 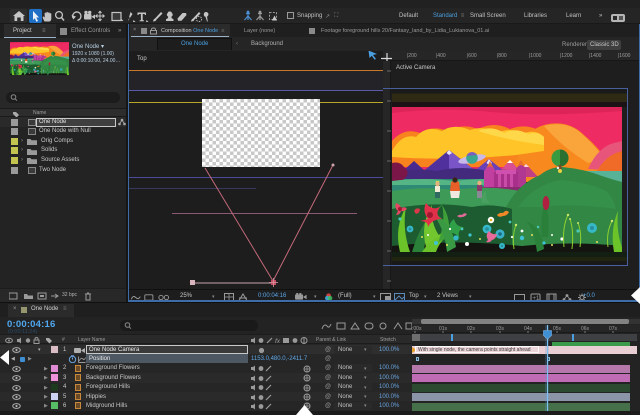 I want to click on svg-text: +1, so click(x=537, y=299).